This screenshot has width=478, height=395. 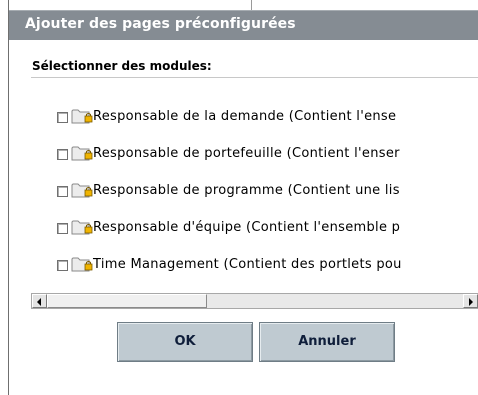 I want to click on ok-button: OK, so click(x=185, y=342).